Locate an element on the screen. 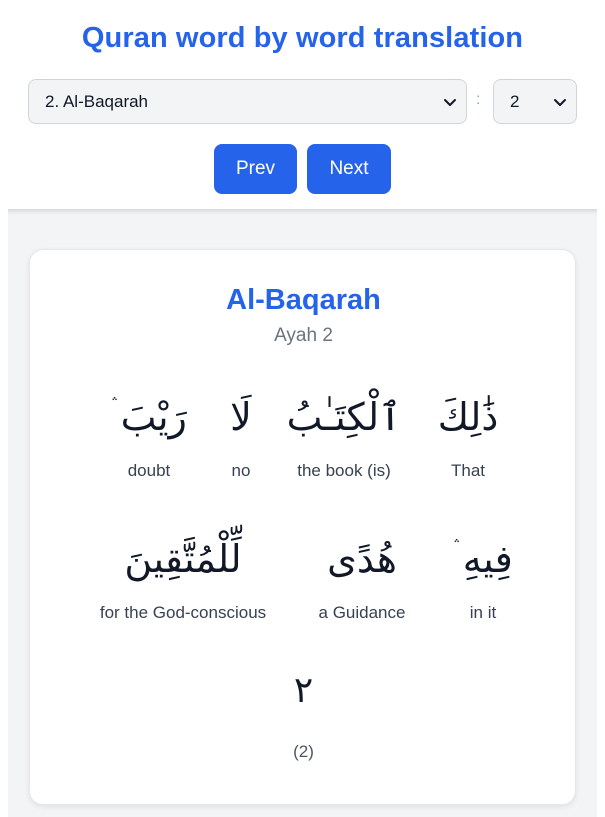 This screenshot has height=817, width=605. word-translation: for the God-conscious is located at coordinates (183, 612).